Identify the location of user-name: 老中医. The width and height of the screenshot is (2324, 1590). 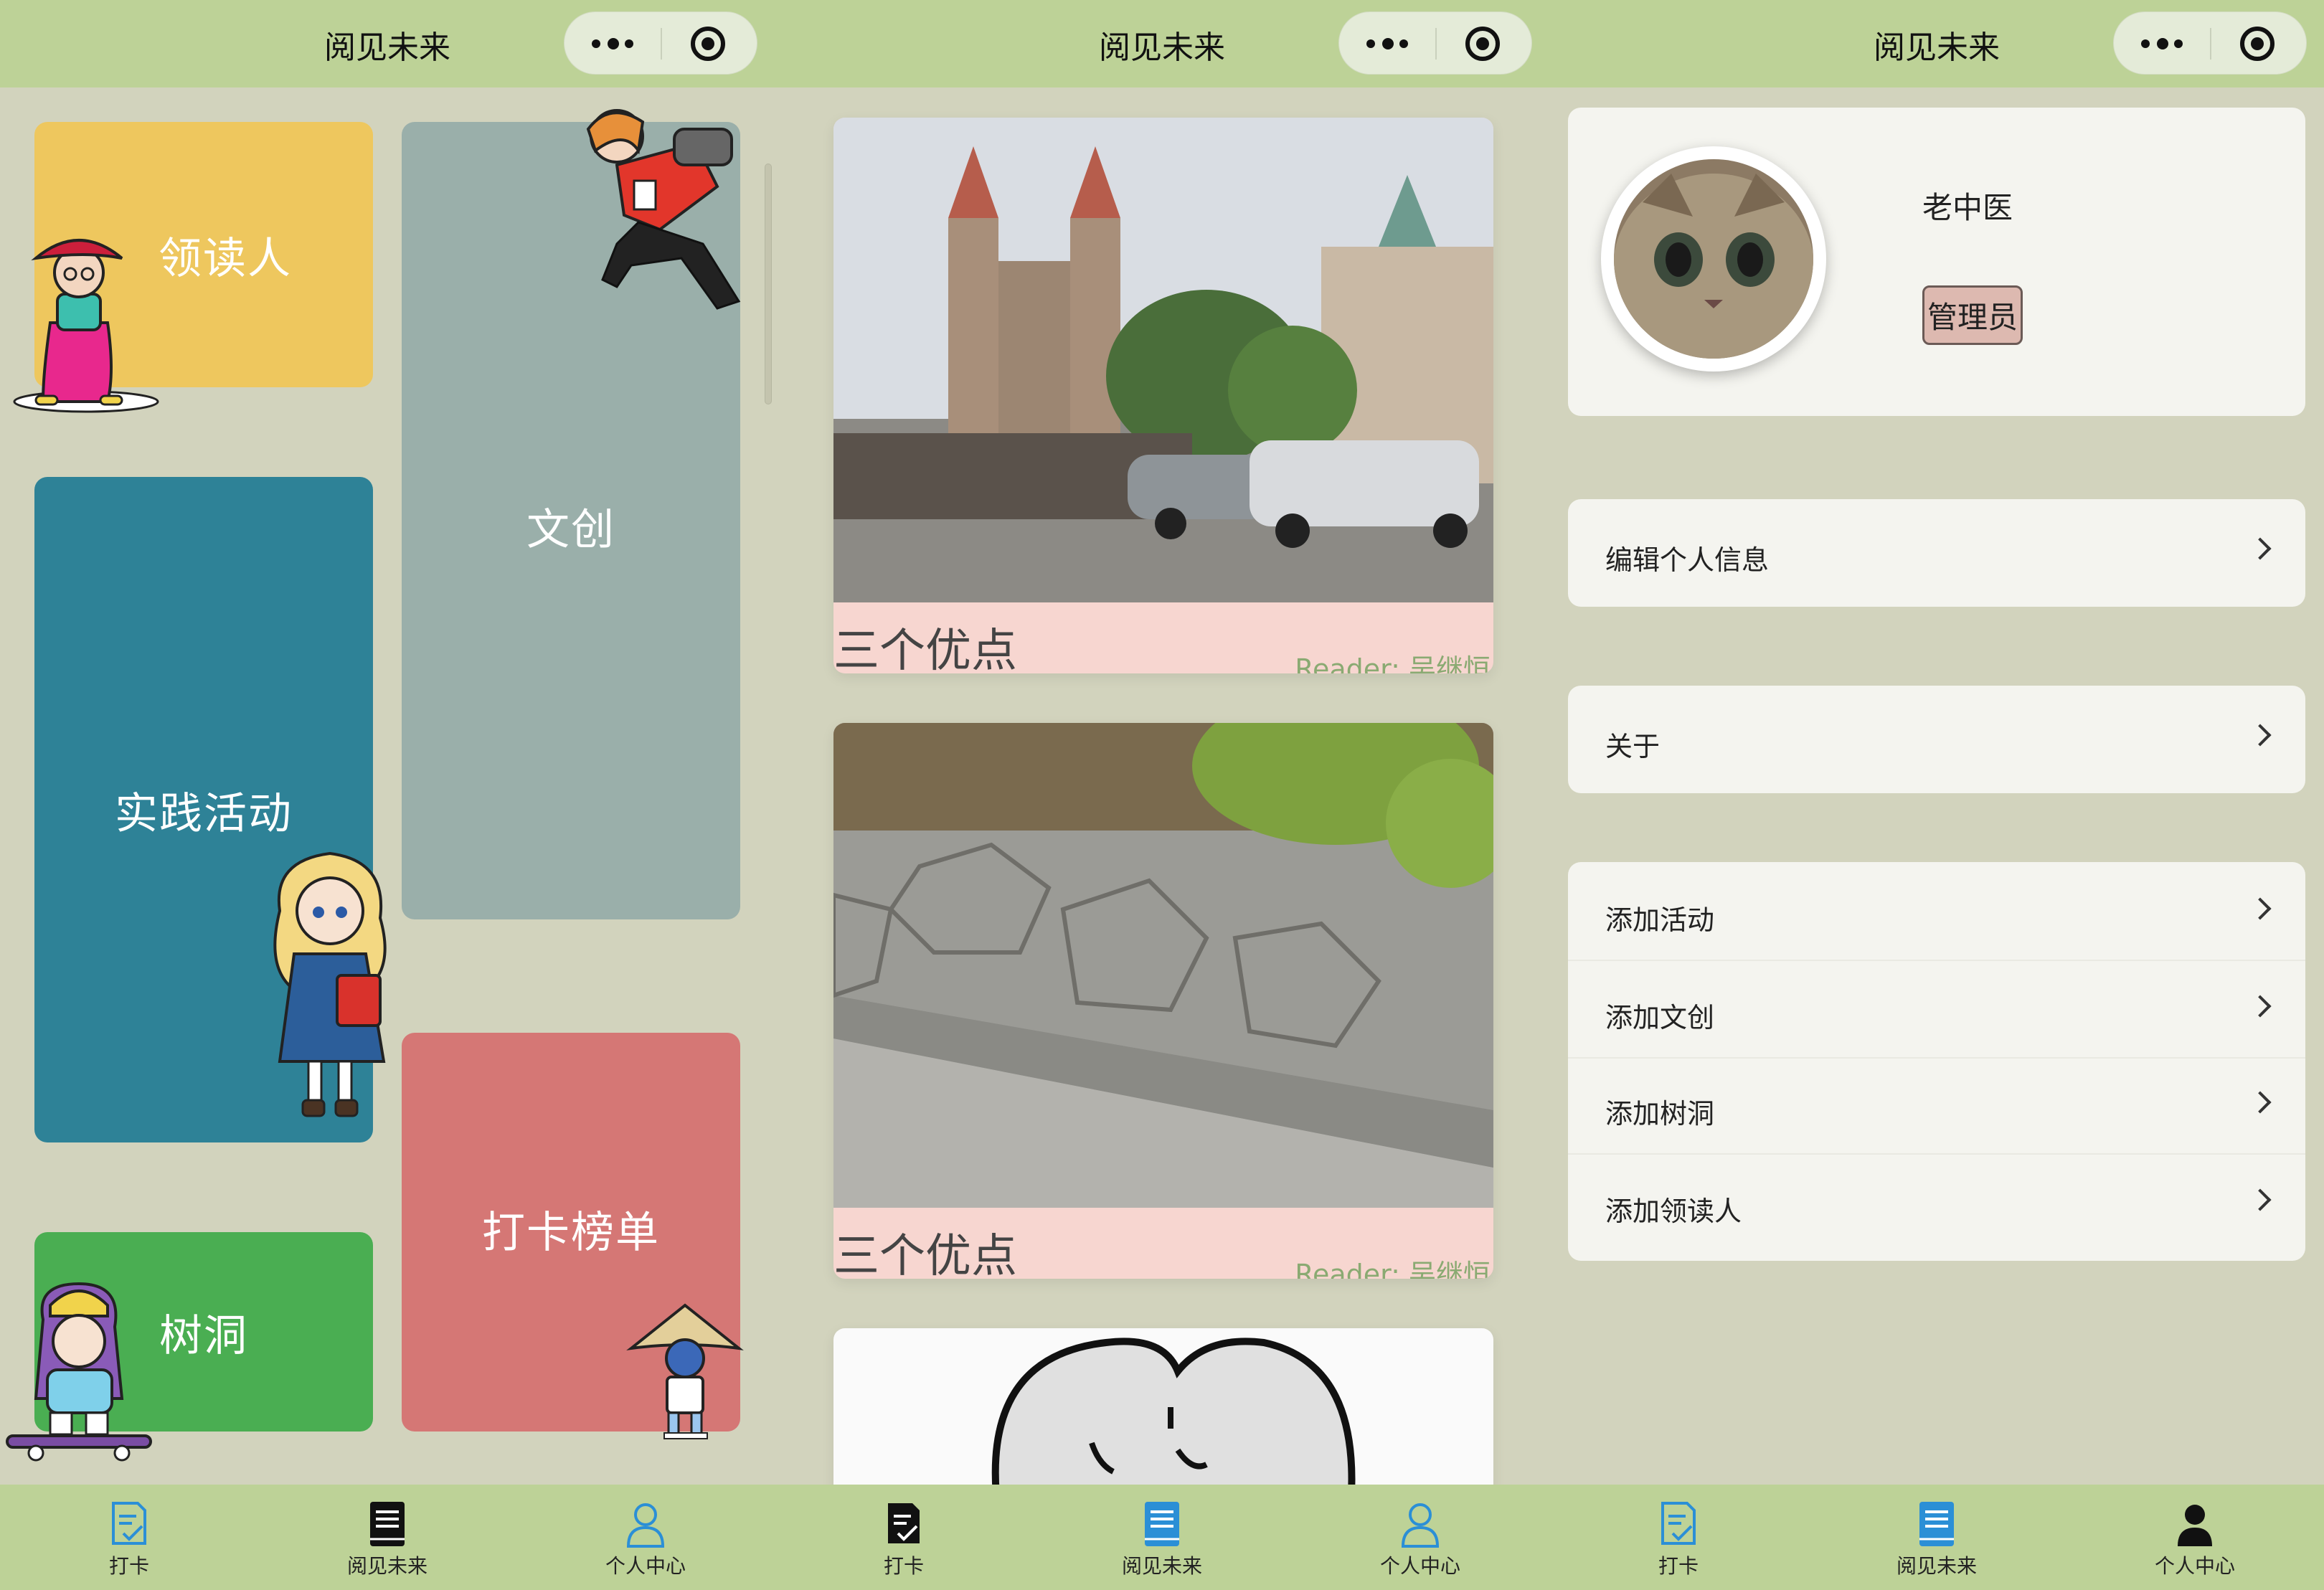
(1967, 208).